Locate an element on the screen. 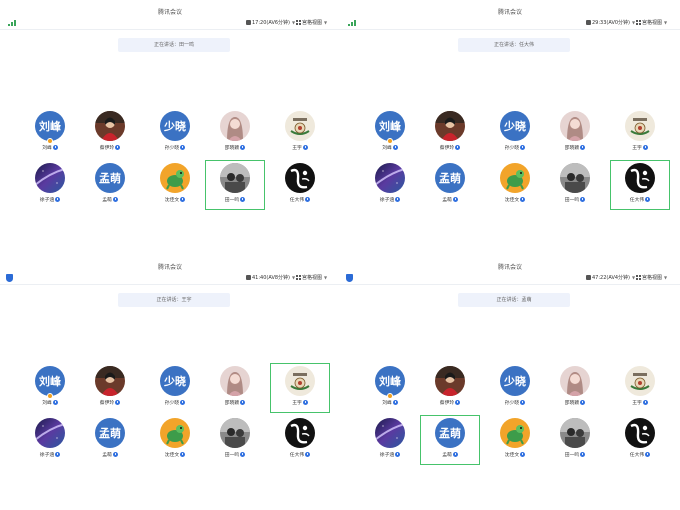 This screenshot has width=680, height=510. participant-tile-speaking: 孟萌 孟萌 is located at coordinates (450, 440).